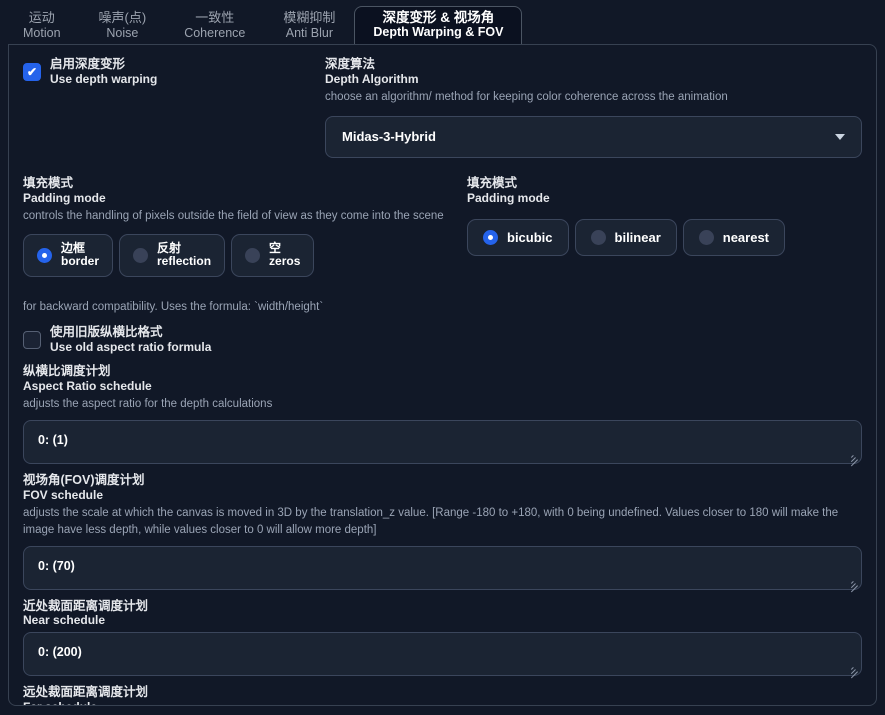 The image size is (885, 715). I want to click on tab-anti-blur: 模糊抑制 Anti Blur, so click(309, 26).